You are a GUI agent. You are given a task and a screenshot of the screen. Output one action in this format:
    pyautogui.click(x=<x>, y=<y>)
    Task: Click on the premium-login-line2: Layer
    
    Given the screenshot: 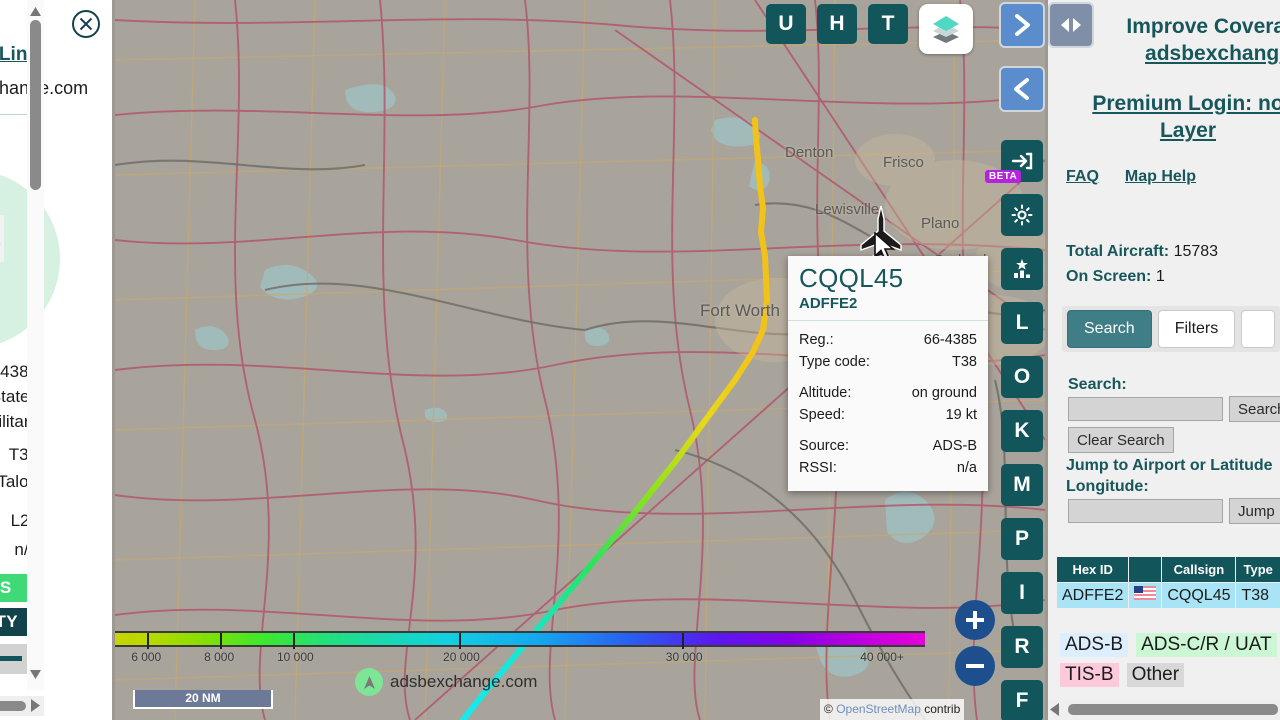 What is the action you would take?
    pyautogui.click(x=1188, y=131)
    